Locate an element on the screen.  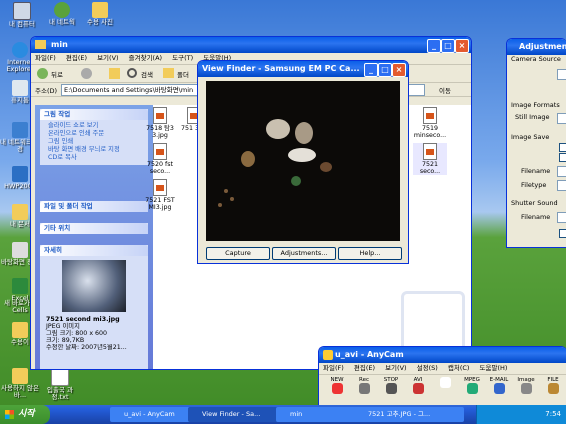
windows-logo-icon is located at coordinates (9, 414).